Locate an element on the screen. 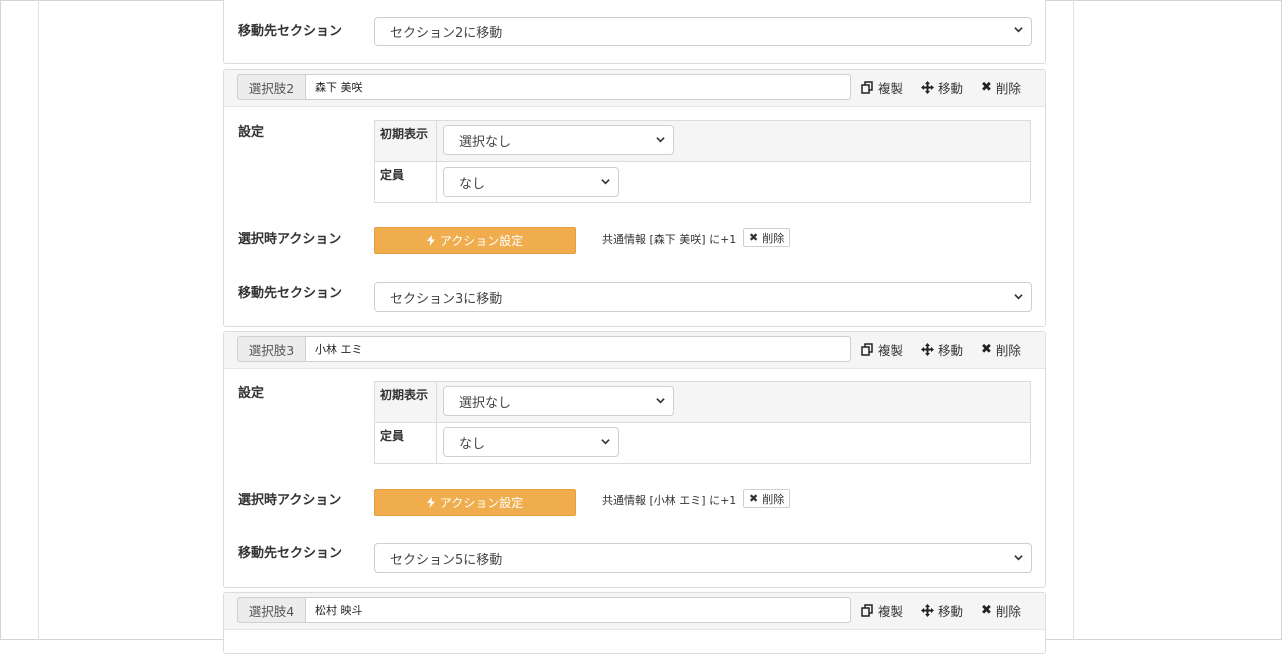 The height and width of the screenshot is (654, 1282). column-divider-left is located at coordinates (38, 320).